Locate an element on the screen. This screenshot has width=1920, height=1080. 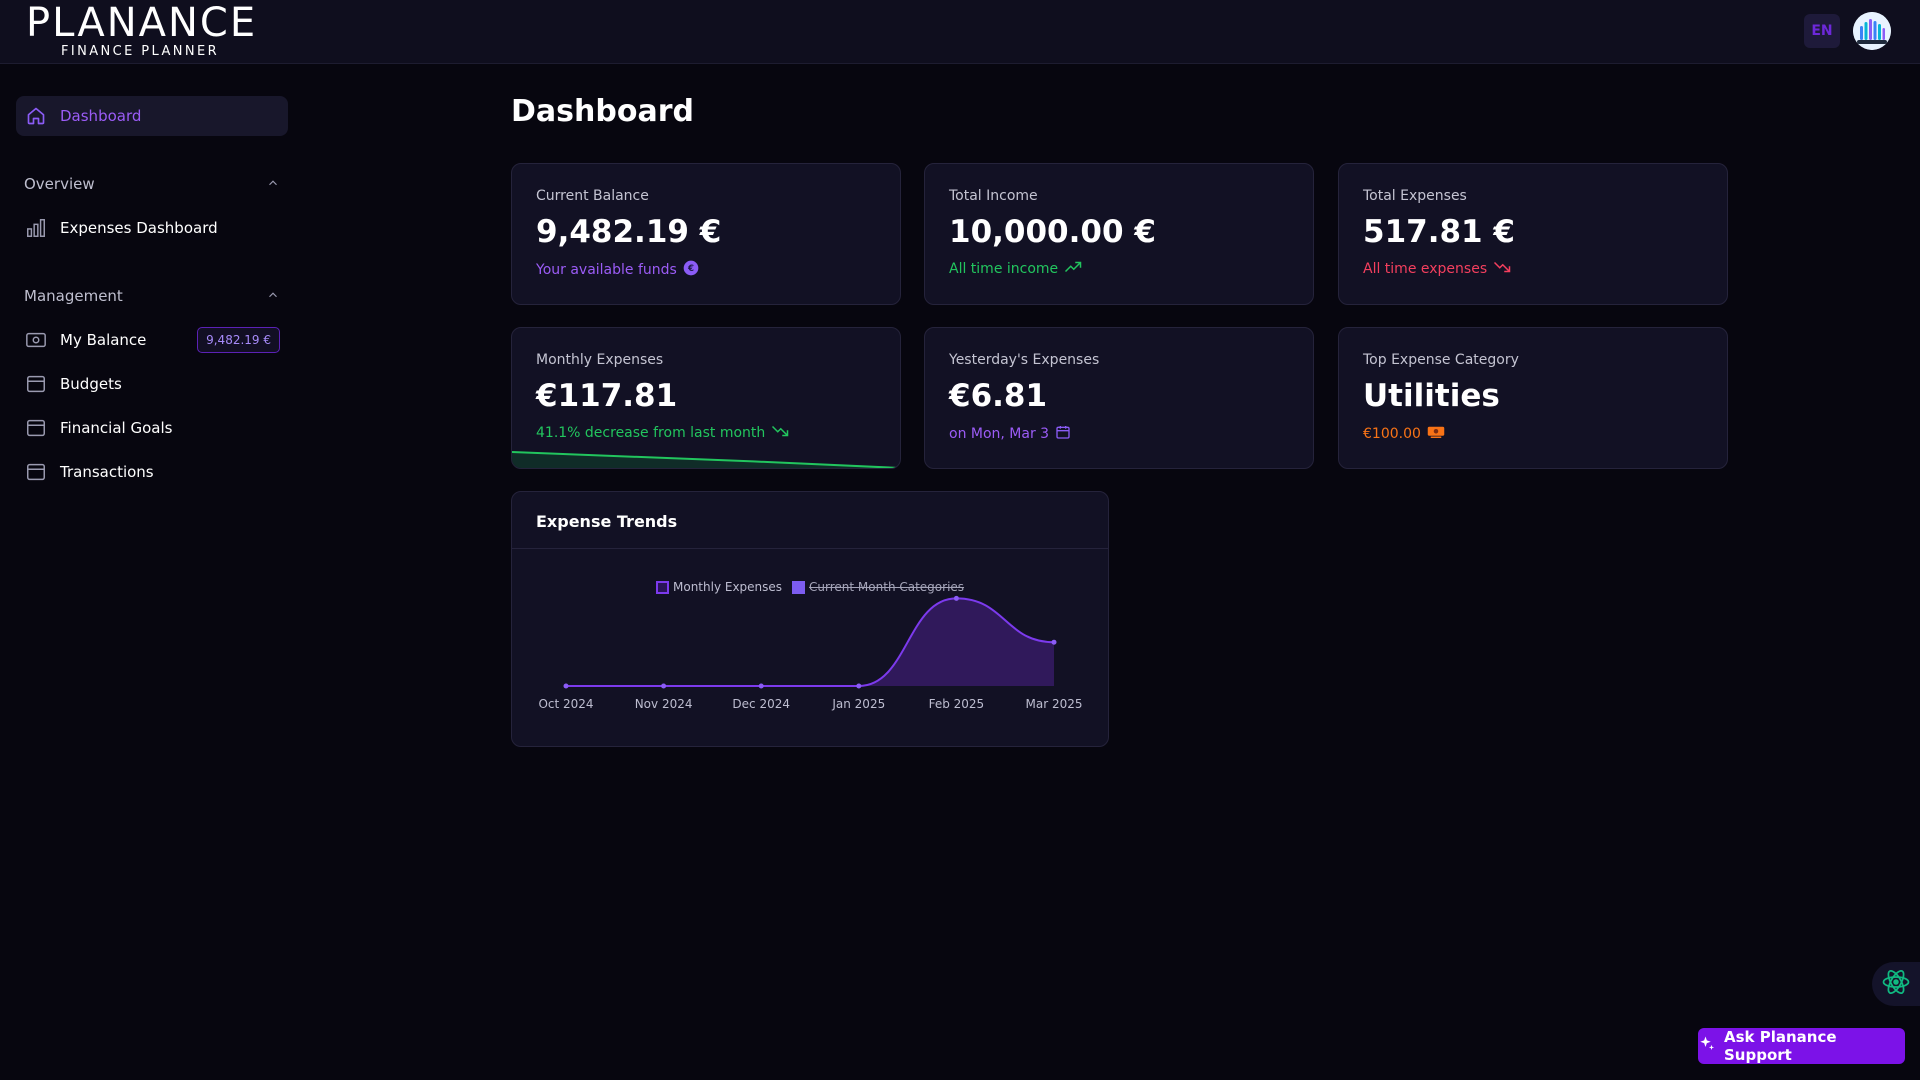
section-title: Overview is located at coordinates (59, 184).